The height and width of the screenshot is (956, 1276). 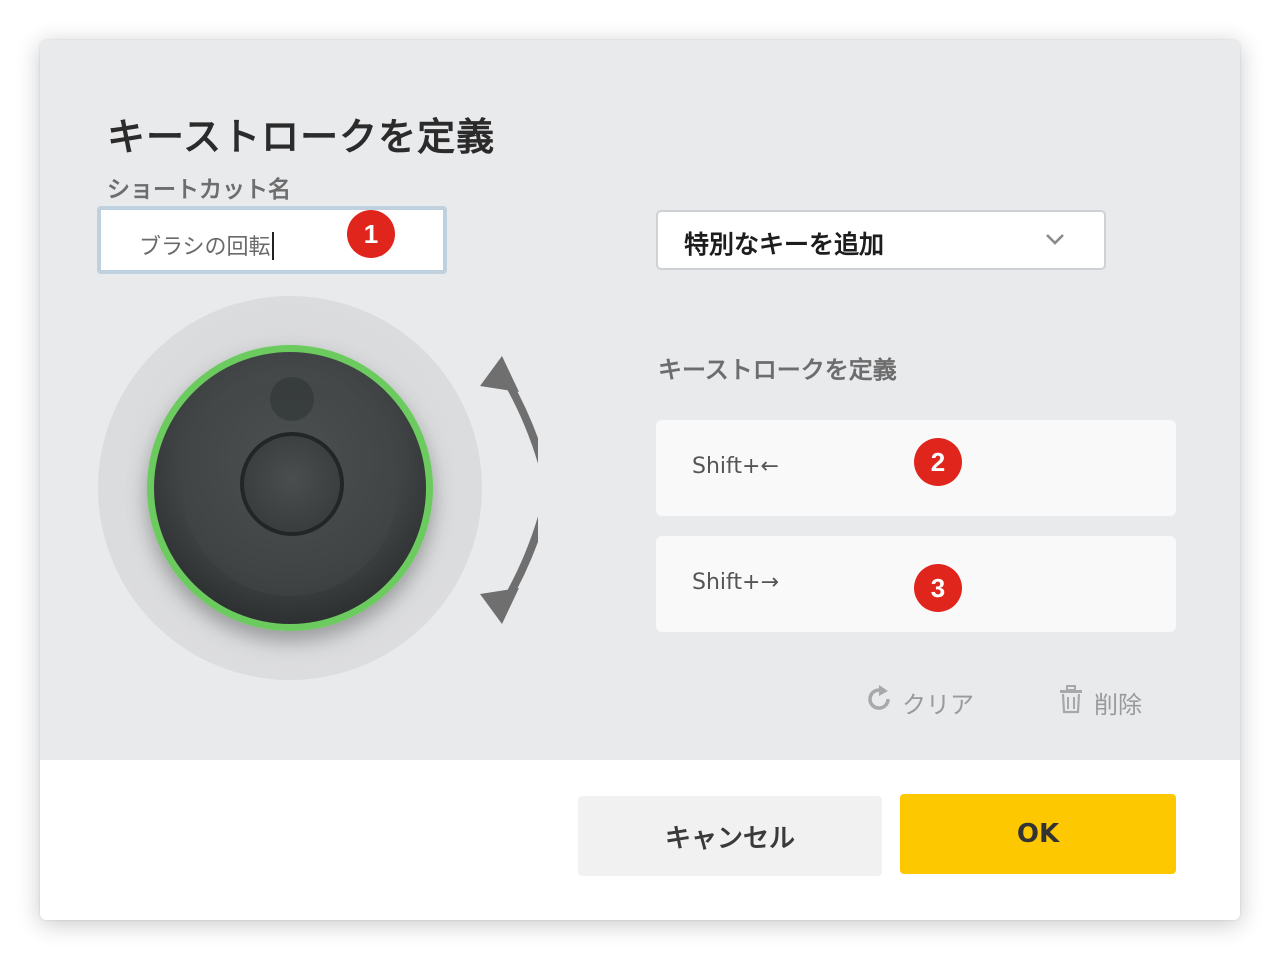 What do you see at coordinates (938, 462) in the screenshot?
I see `step-badge-2: 2` at bounding box center [938, 462].